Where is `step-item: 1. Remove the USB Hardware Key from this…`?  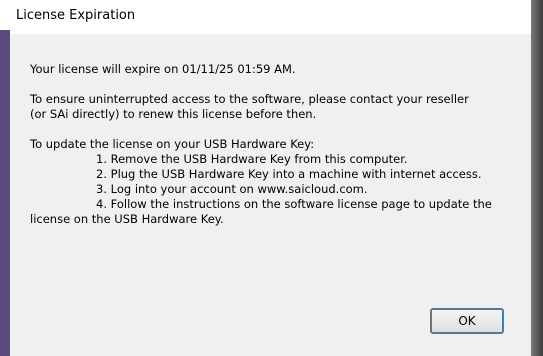 step-item: 1. Remove the USB Hardware Key from this… is located at coordinates (252, 159).